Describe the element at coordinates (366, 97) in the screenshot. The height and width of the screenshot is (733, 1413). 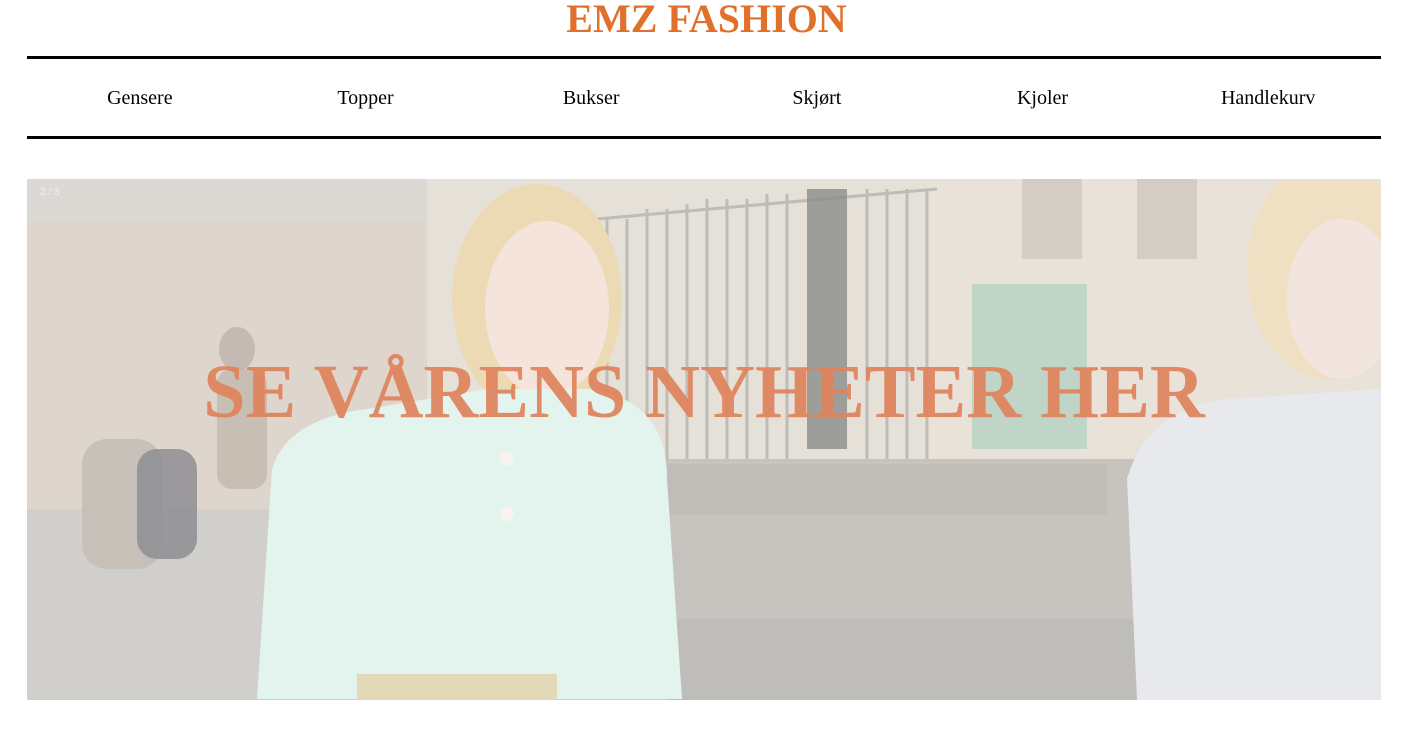
I see `nav-item-topper: Topper` at that location.